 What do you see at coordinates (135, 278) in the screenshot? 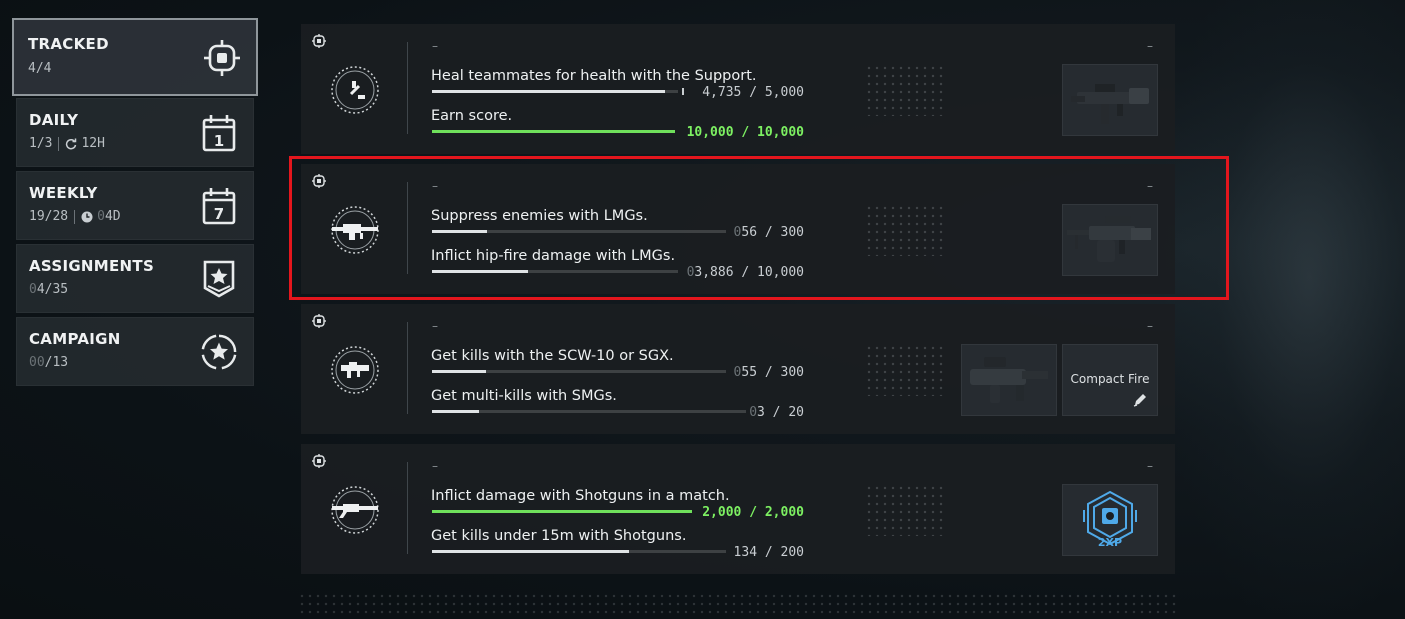
I see `tab-assignments: ASSIGNMENTS 0 4/35` at bounding box center [135, 278].